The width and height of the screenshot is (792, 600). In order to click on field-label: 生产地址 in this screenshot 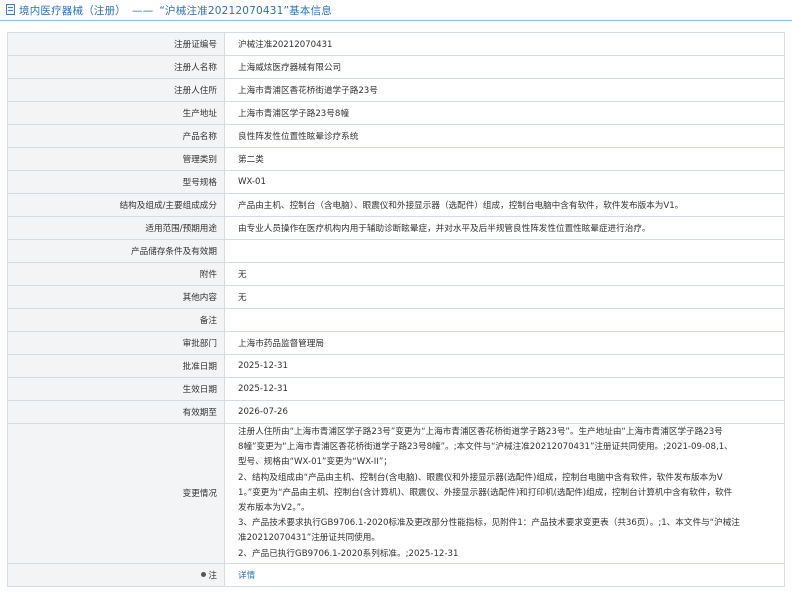, I will do `click(116, 113)`.